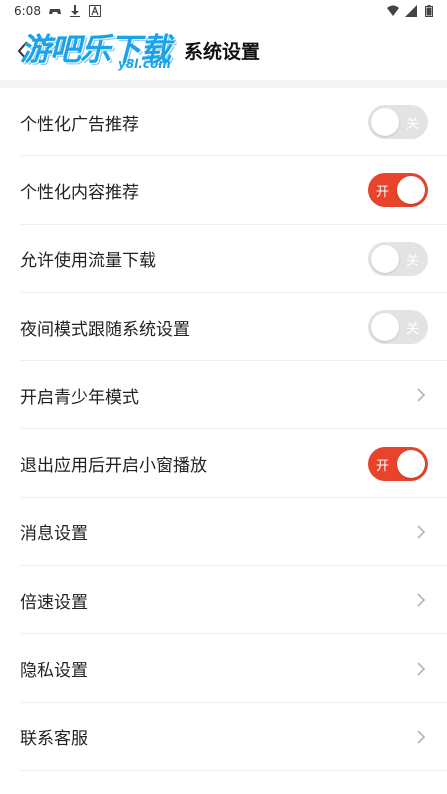 This screenshot has height=794, width=447. I want to click on mobile-data-download-toggle: 关, so click(398, 258).